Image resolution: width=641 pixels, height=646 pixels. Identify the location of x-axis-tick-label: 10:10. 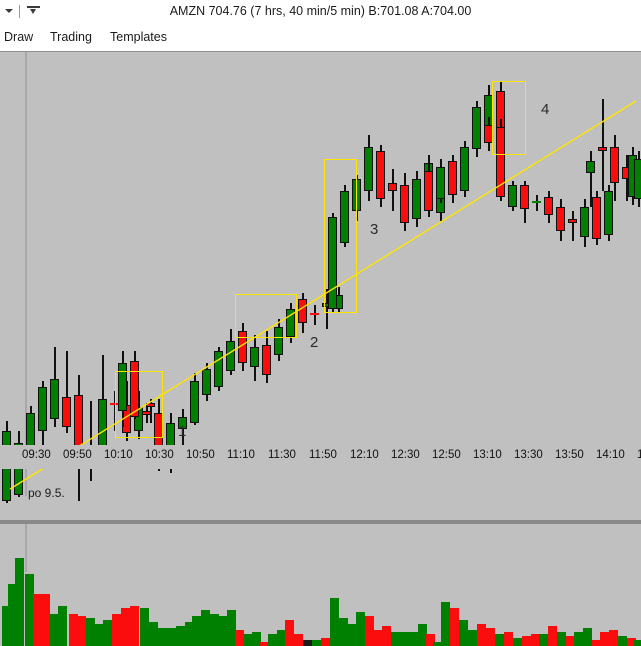
(118, 455).